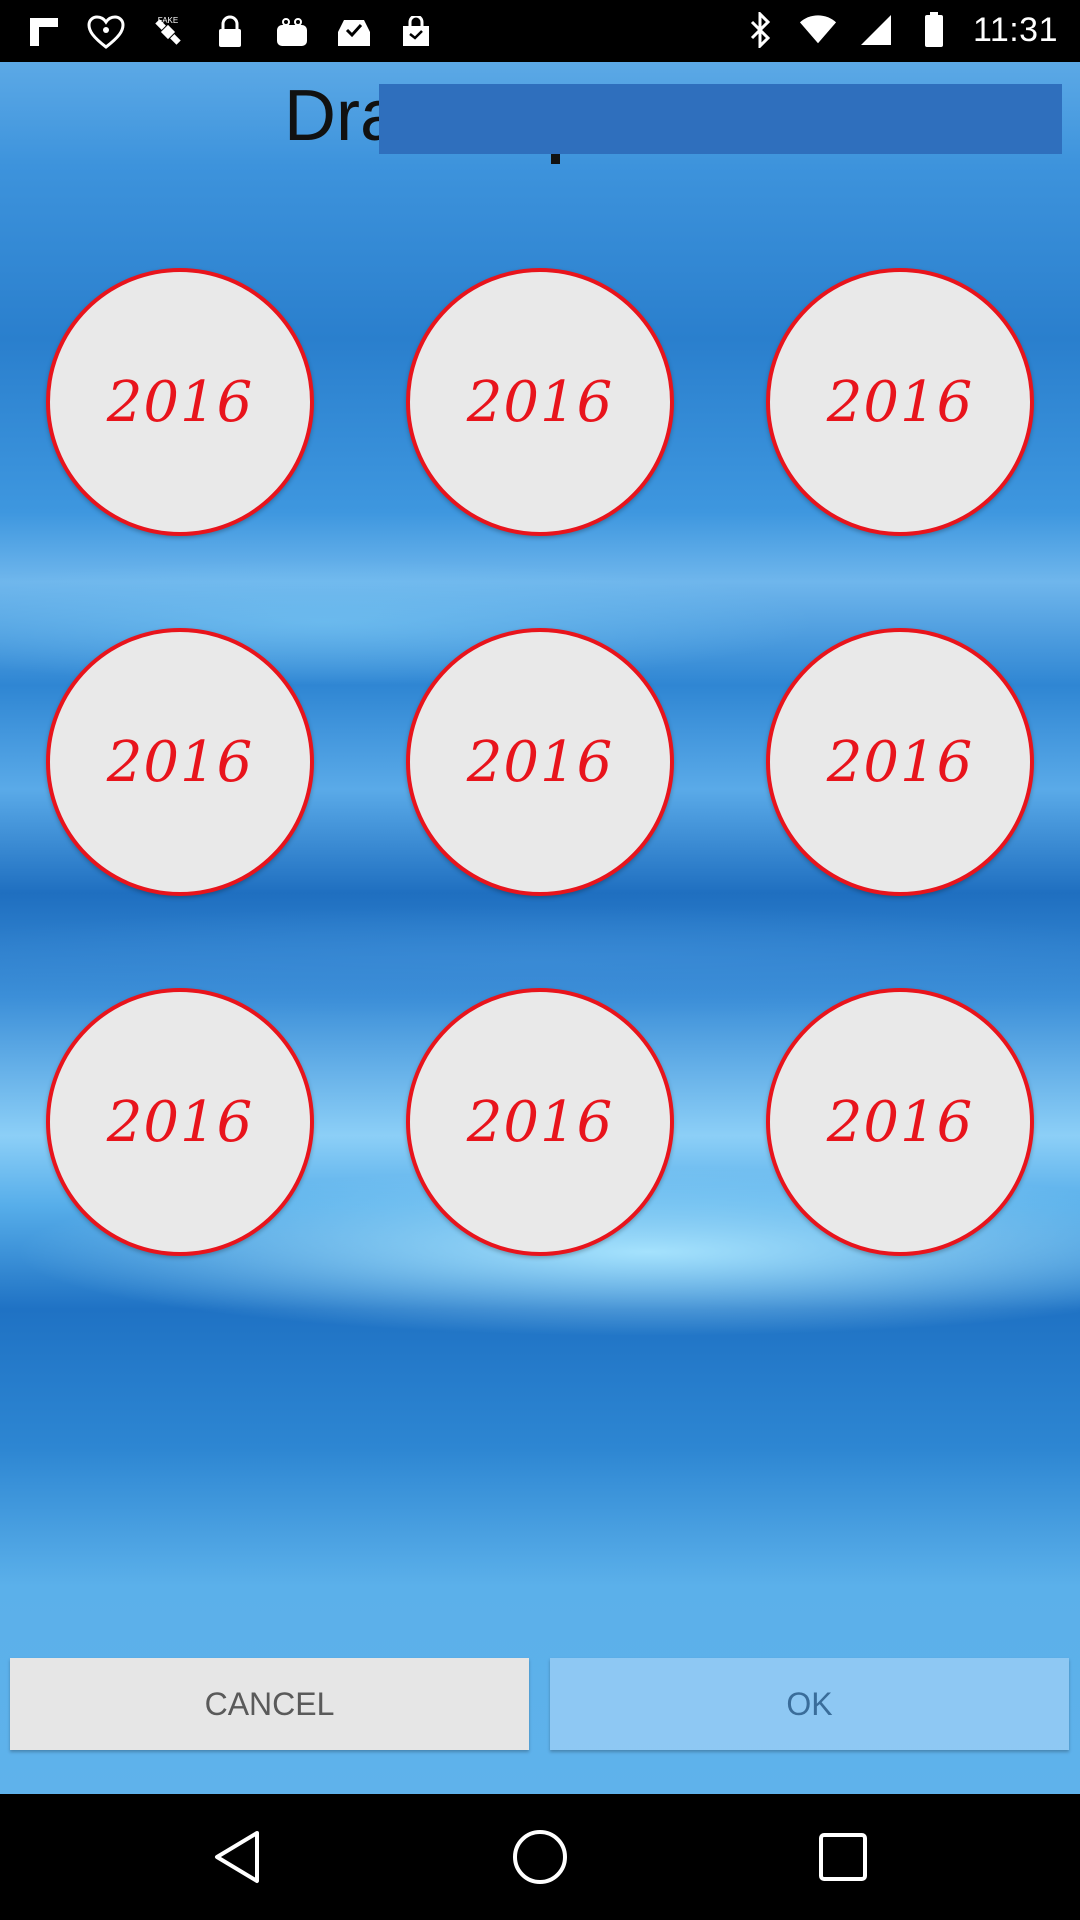  I want to click on lock-icon, so click(230, 32).